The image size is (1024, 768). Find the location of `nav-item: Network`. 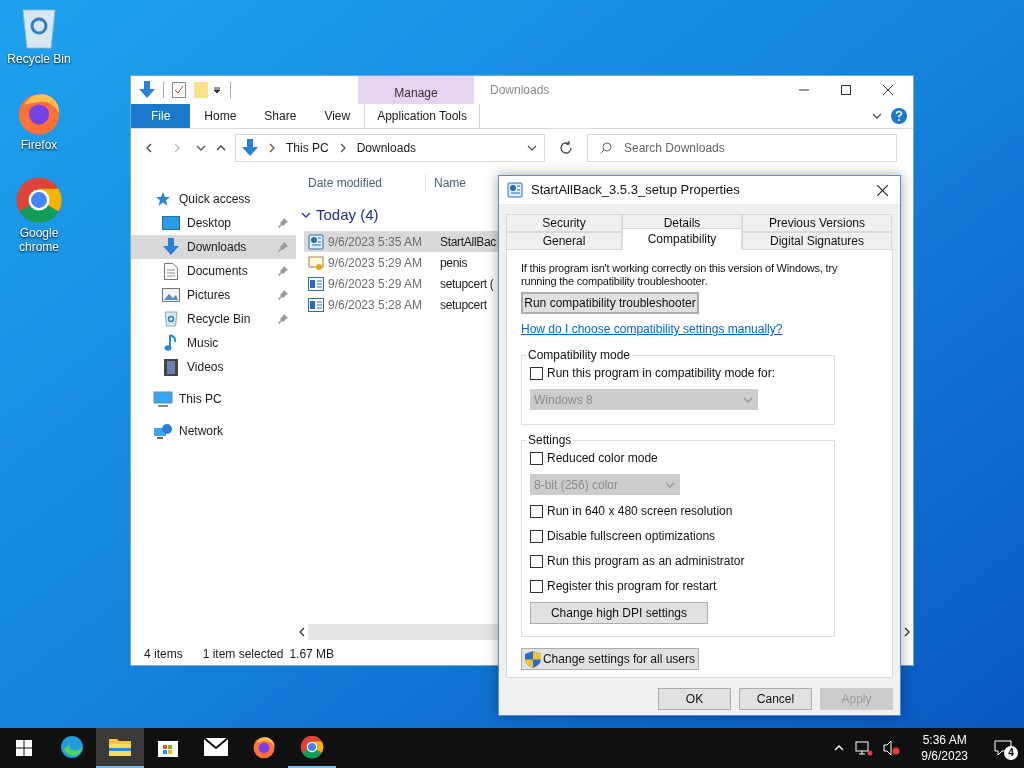

nav-item: Network is located at coordinates (213, 431).